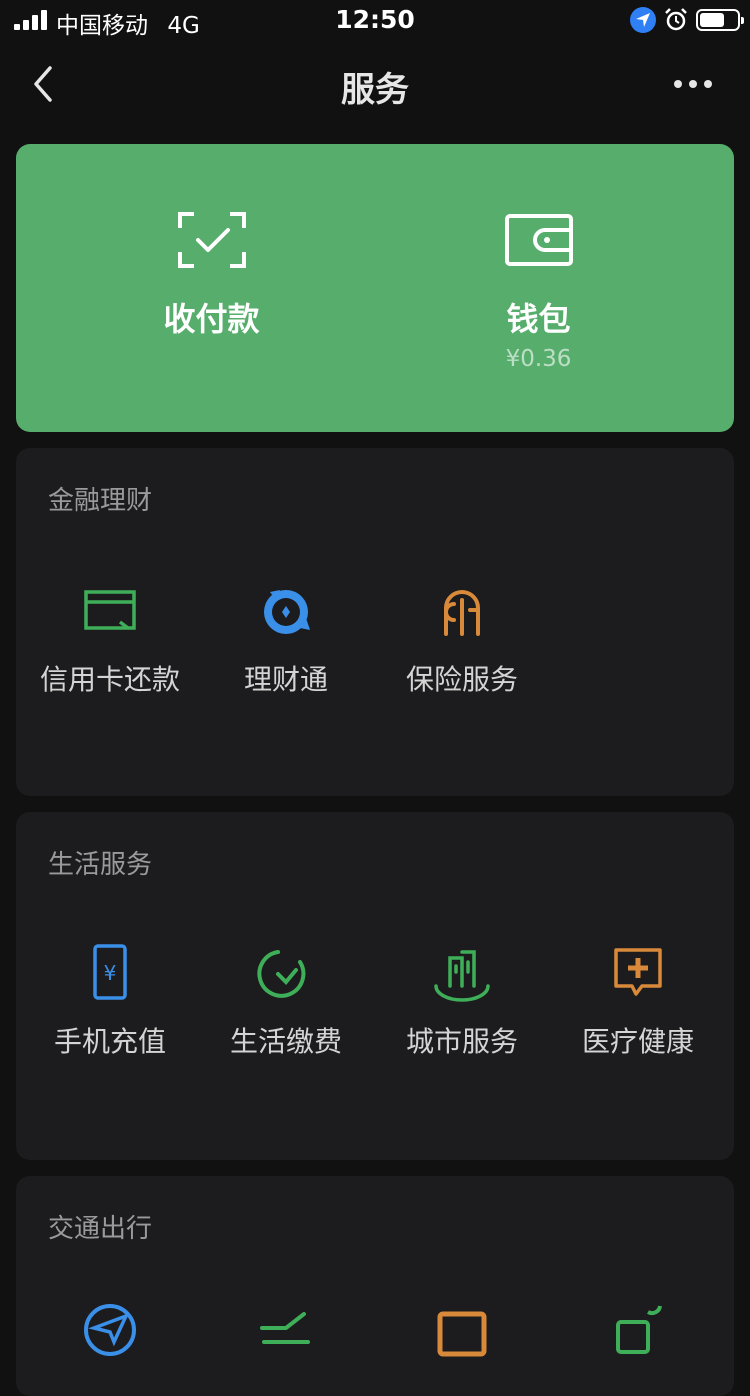 The image size is (750, 1396). I want to click on city-icon, so click(462, 976).